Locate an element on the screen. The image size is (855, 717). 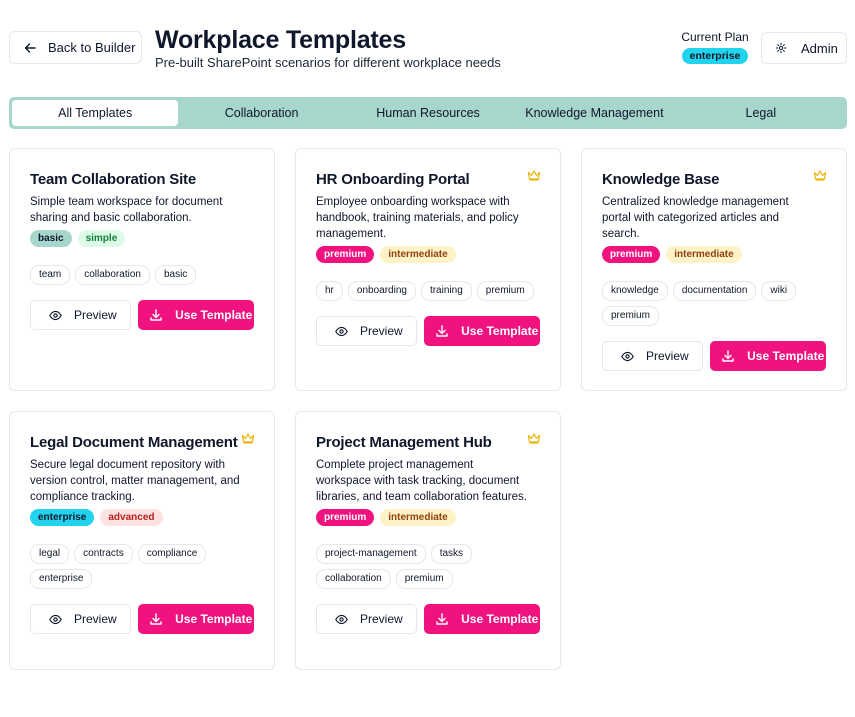
tag-chip: onboarding is located at coordinates (381, 291).